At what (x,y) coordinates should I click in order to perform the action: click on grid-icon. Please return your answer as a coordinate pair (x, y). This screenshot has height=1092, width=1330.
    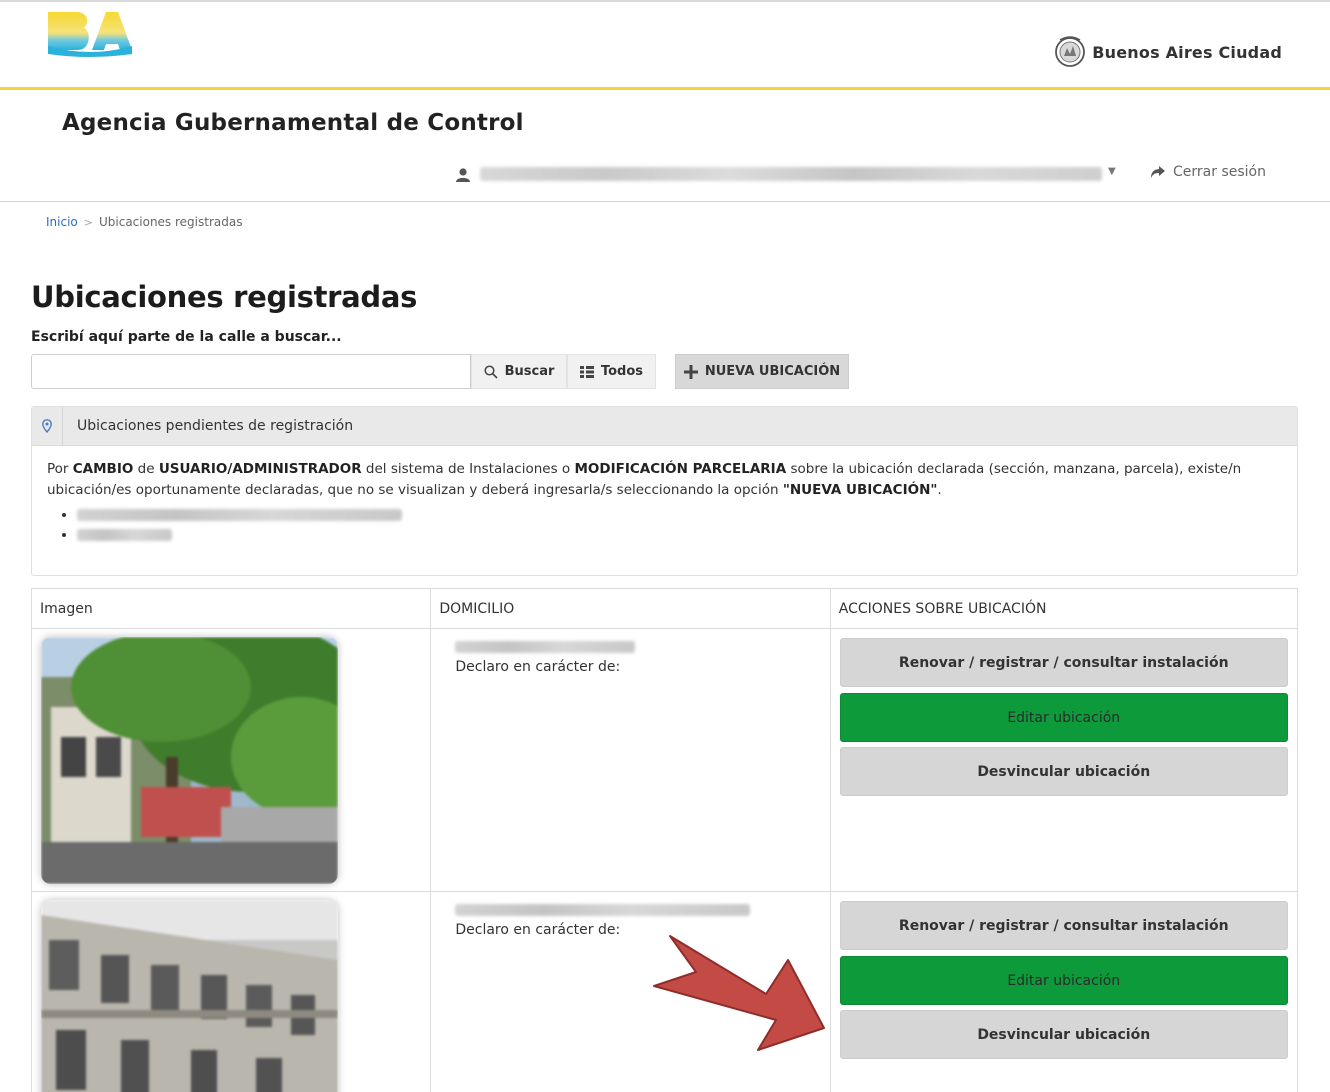
    Looking at the image, I should click on (586, 371).